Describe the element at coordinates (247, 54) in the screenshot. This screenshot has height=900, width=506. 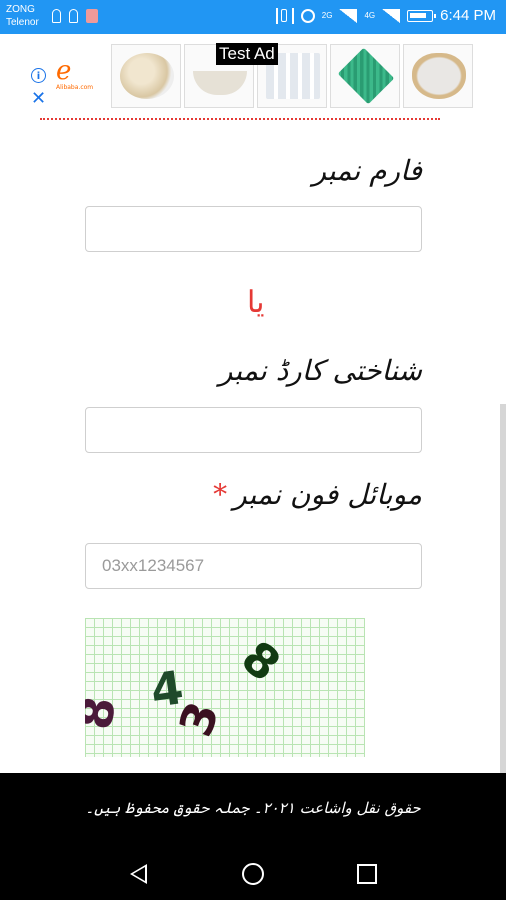
I see `test-ad-label: Test Ad` at that location.